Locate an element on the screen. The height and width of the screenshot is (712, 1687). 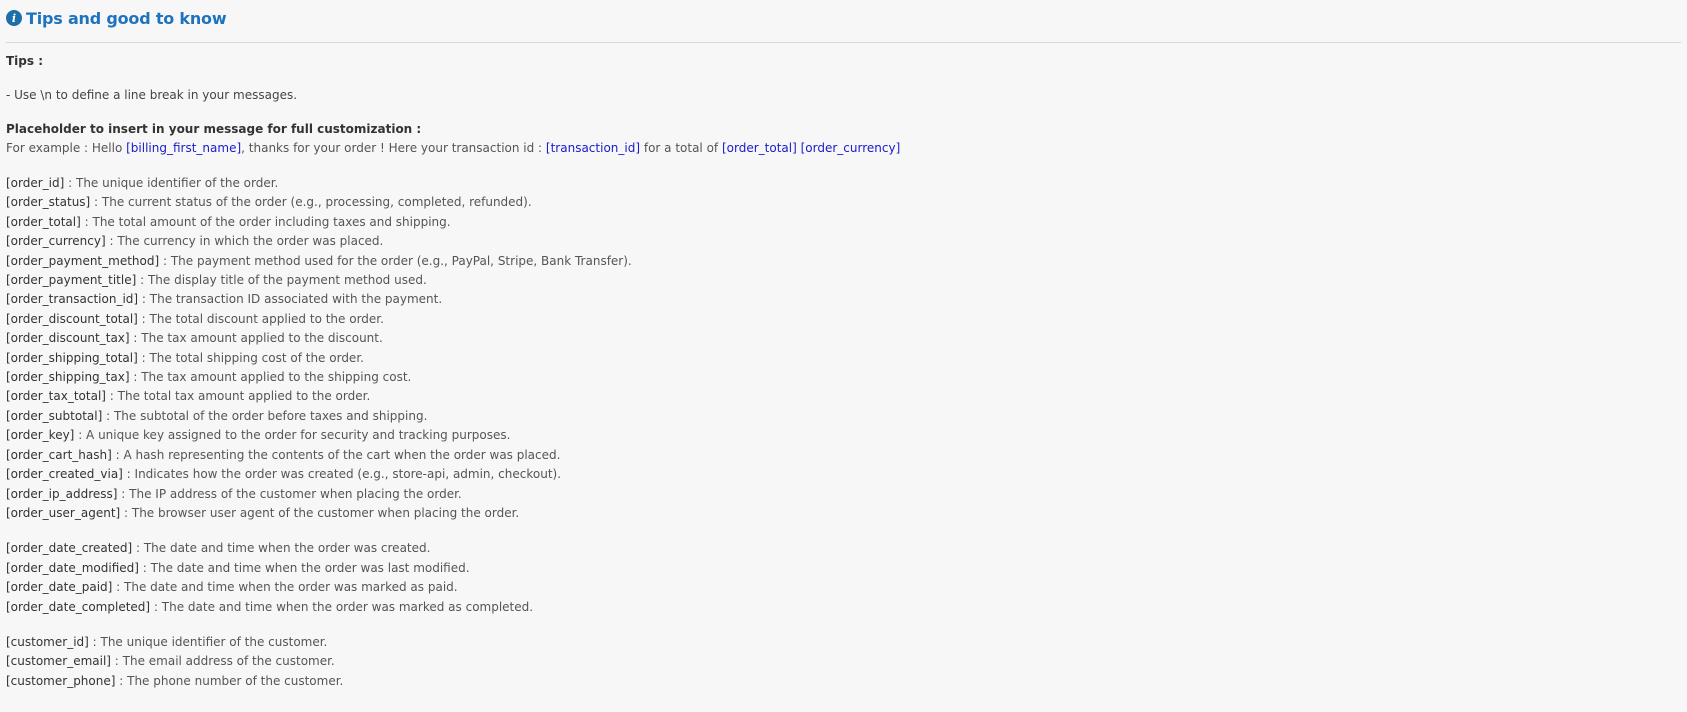
placeholder-key: [order_shipping_total] is located at coordinates (72, 357).